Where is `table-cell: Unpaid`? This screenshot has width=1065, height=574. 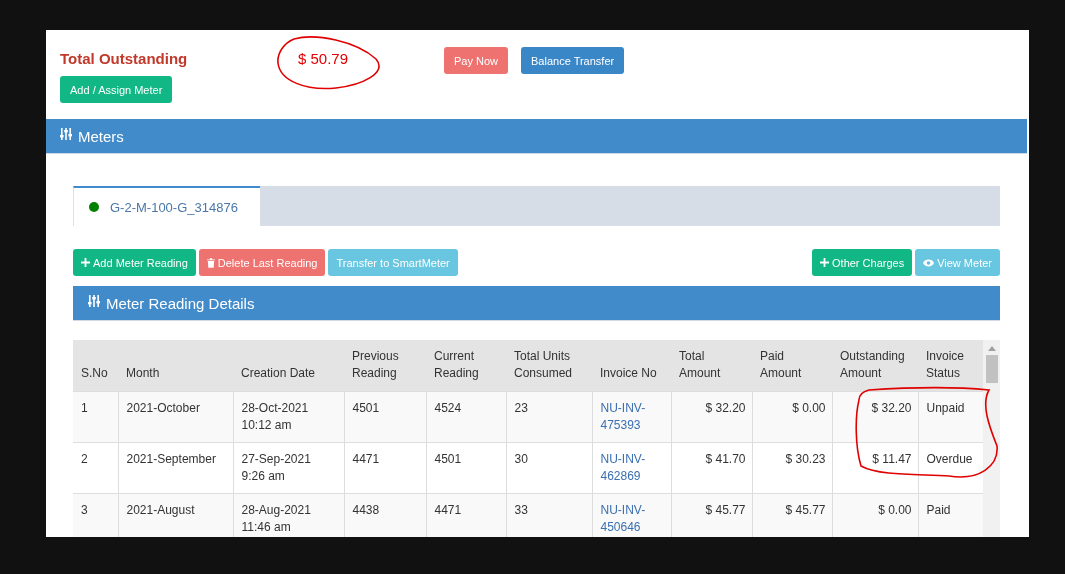 table-cell: Unpaid is located at coordinates (945, 408).